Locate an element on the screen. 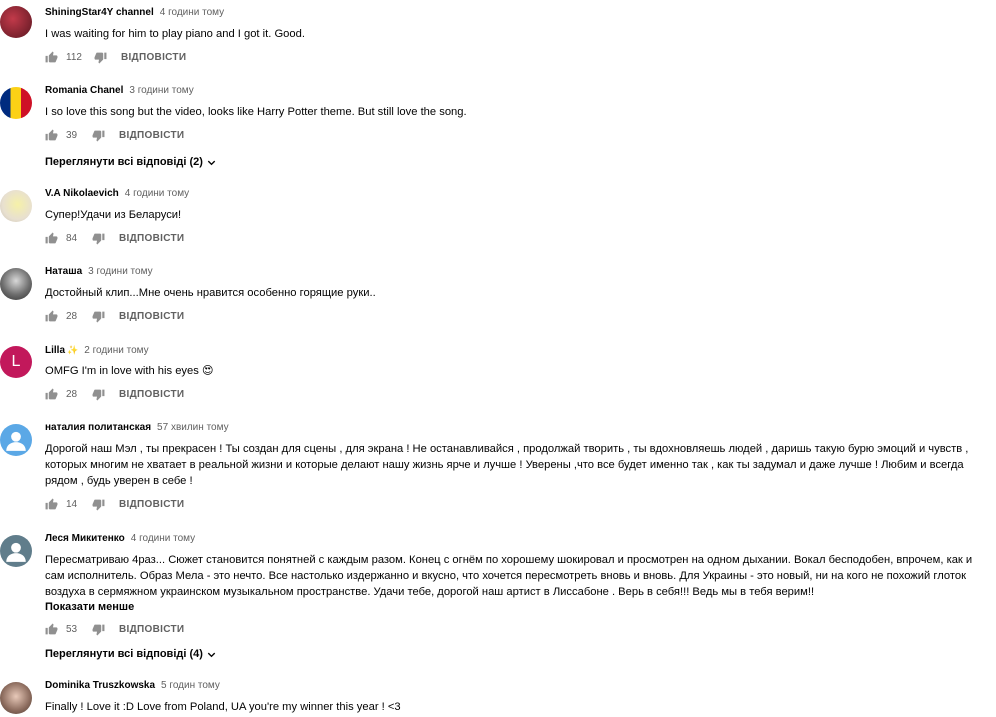 This screenshot has width=996, height=717. view-replies-button: Переглянути всі відповіді (4) is located at coordinates (131, 654).